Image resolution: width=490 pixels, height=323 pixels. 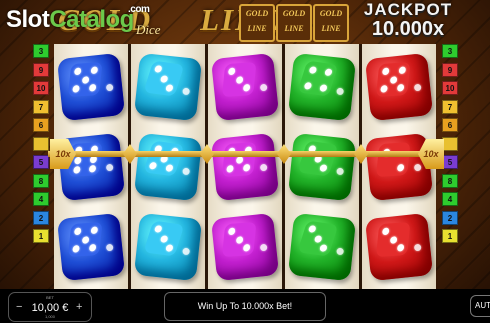 I want to click on jackpot-display: JACKPOT 10.000x, so click(x=408, y=20).